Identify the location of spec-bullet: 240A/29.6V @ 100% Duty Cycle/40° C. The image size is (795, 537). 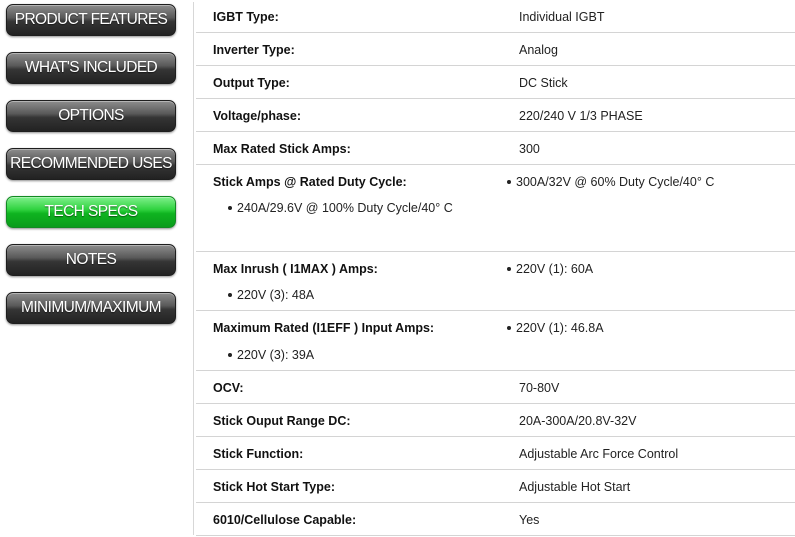
(340, 208).